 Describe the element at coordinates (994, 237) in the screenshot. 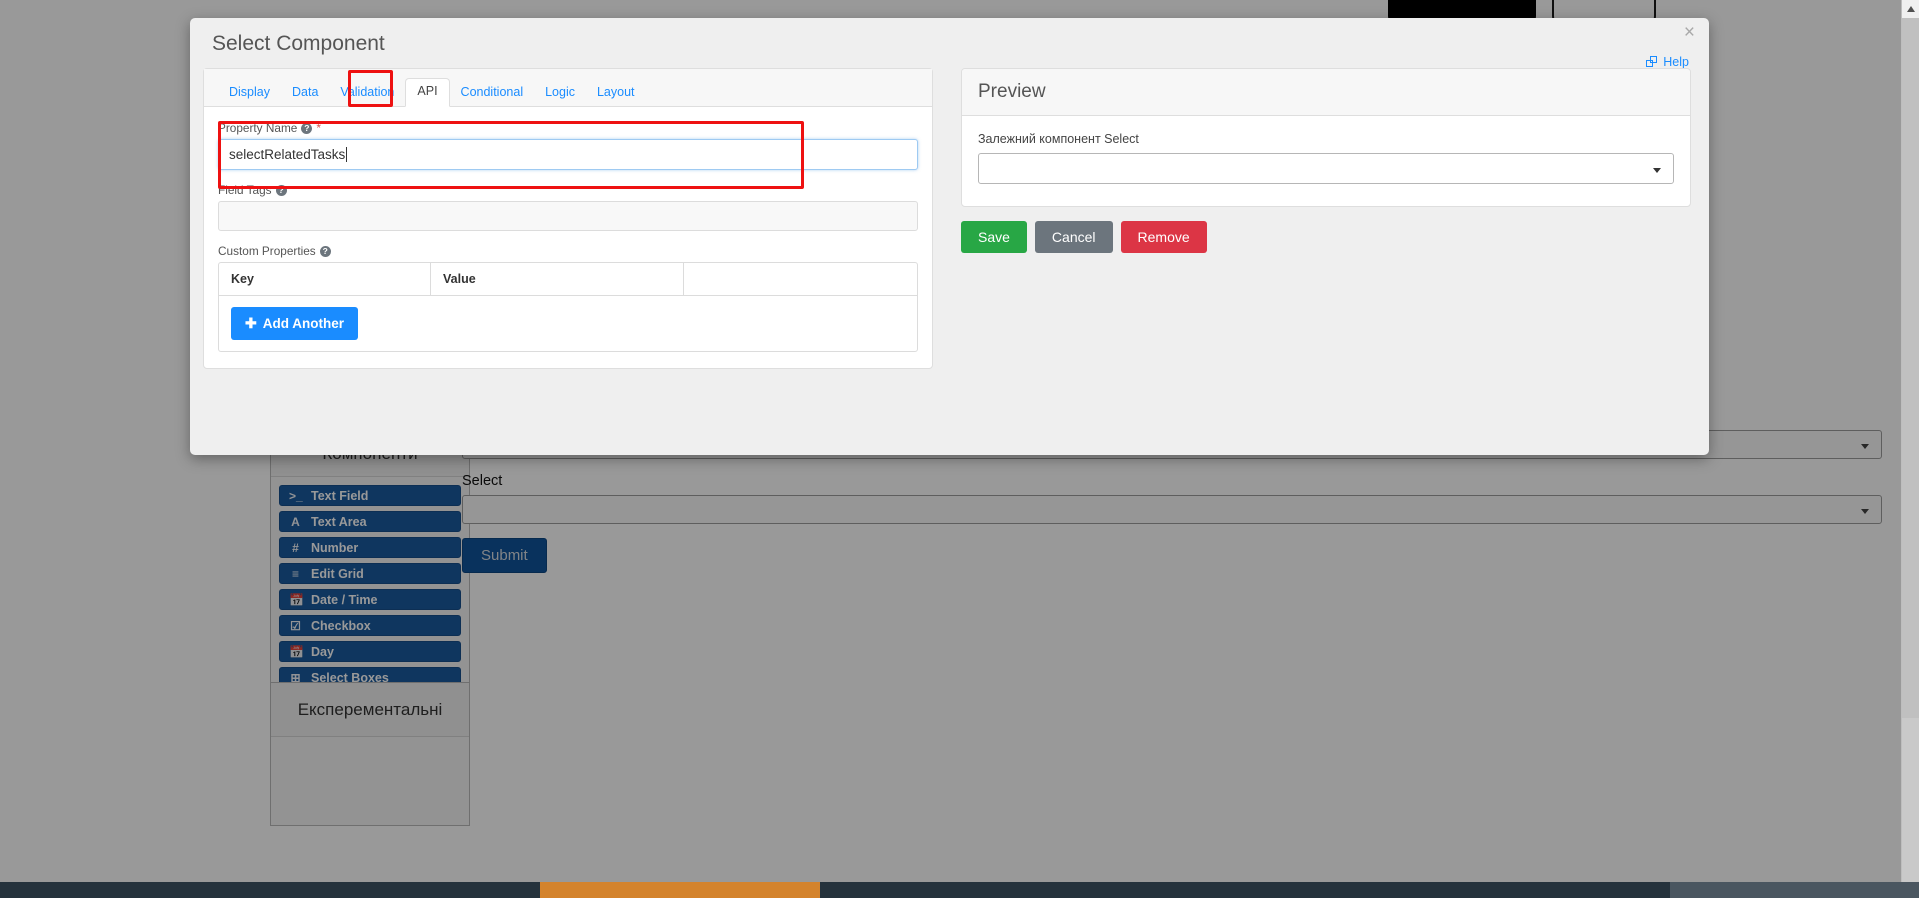

I see `save-button: Save` at that location.